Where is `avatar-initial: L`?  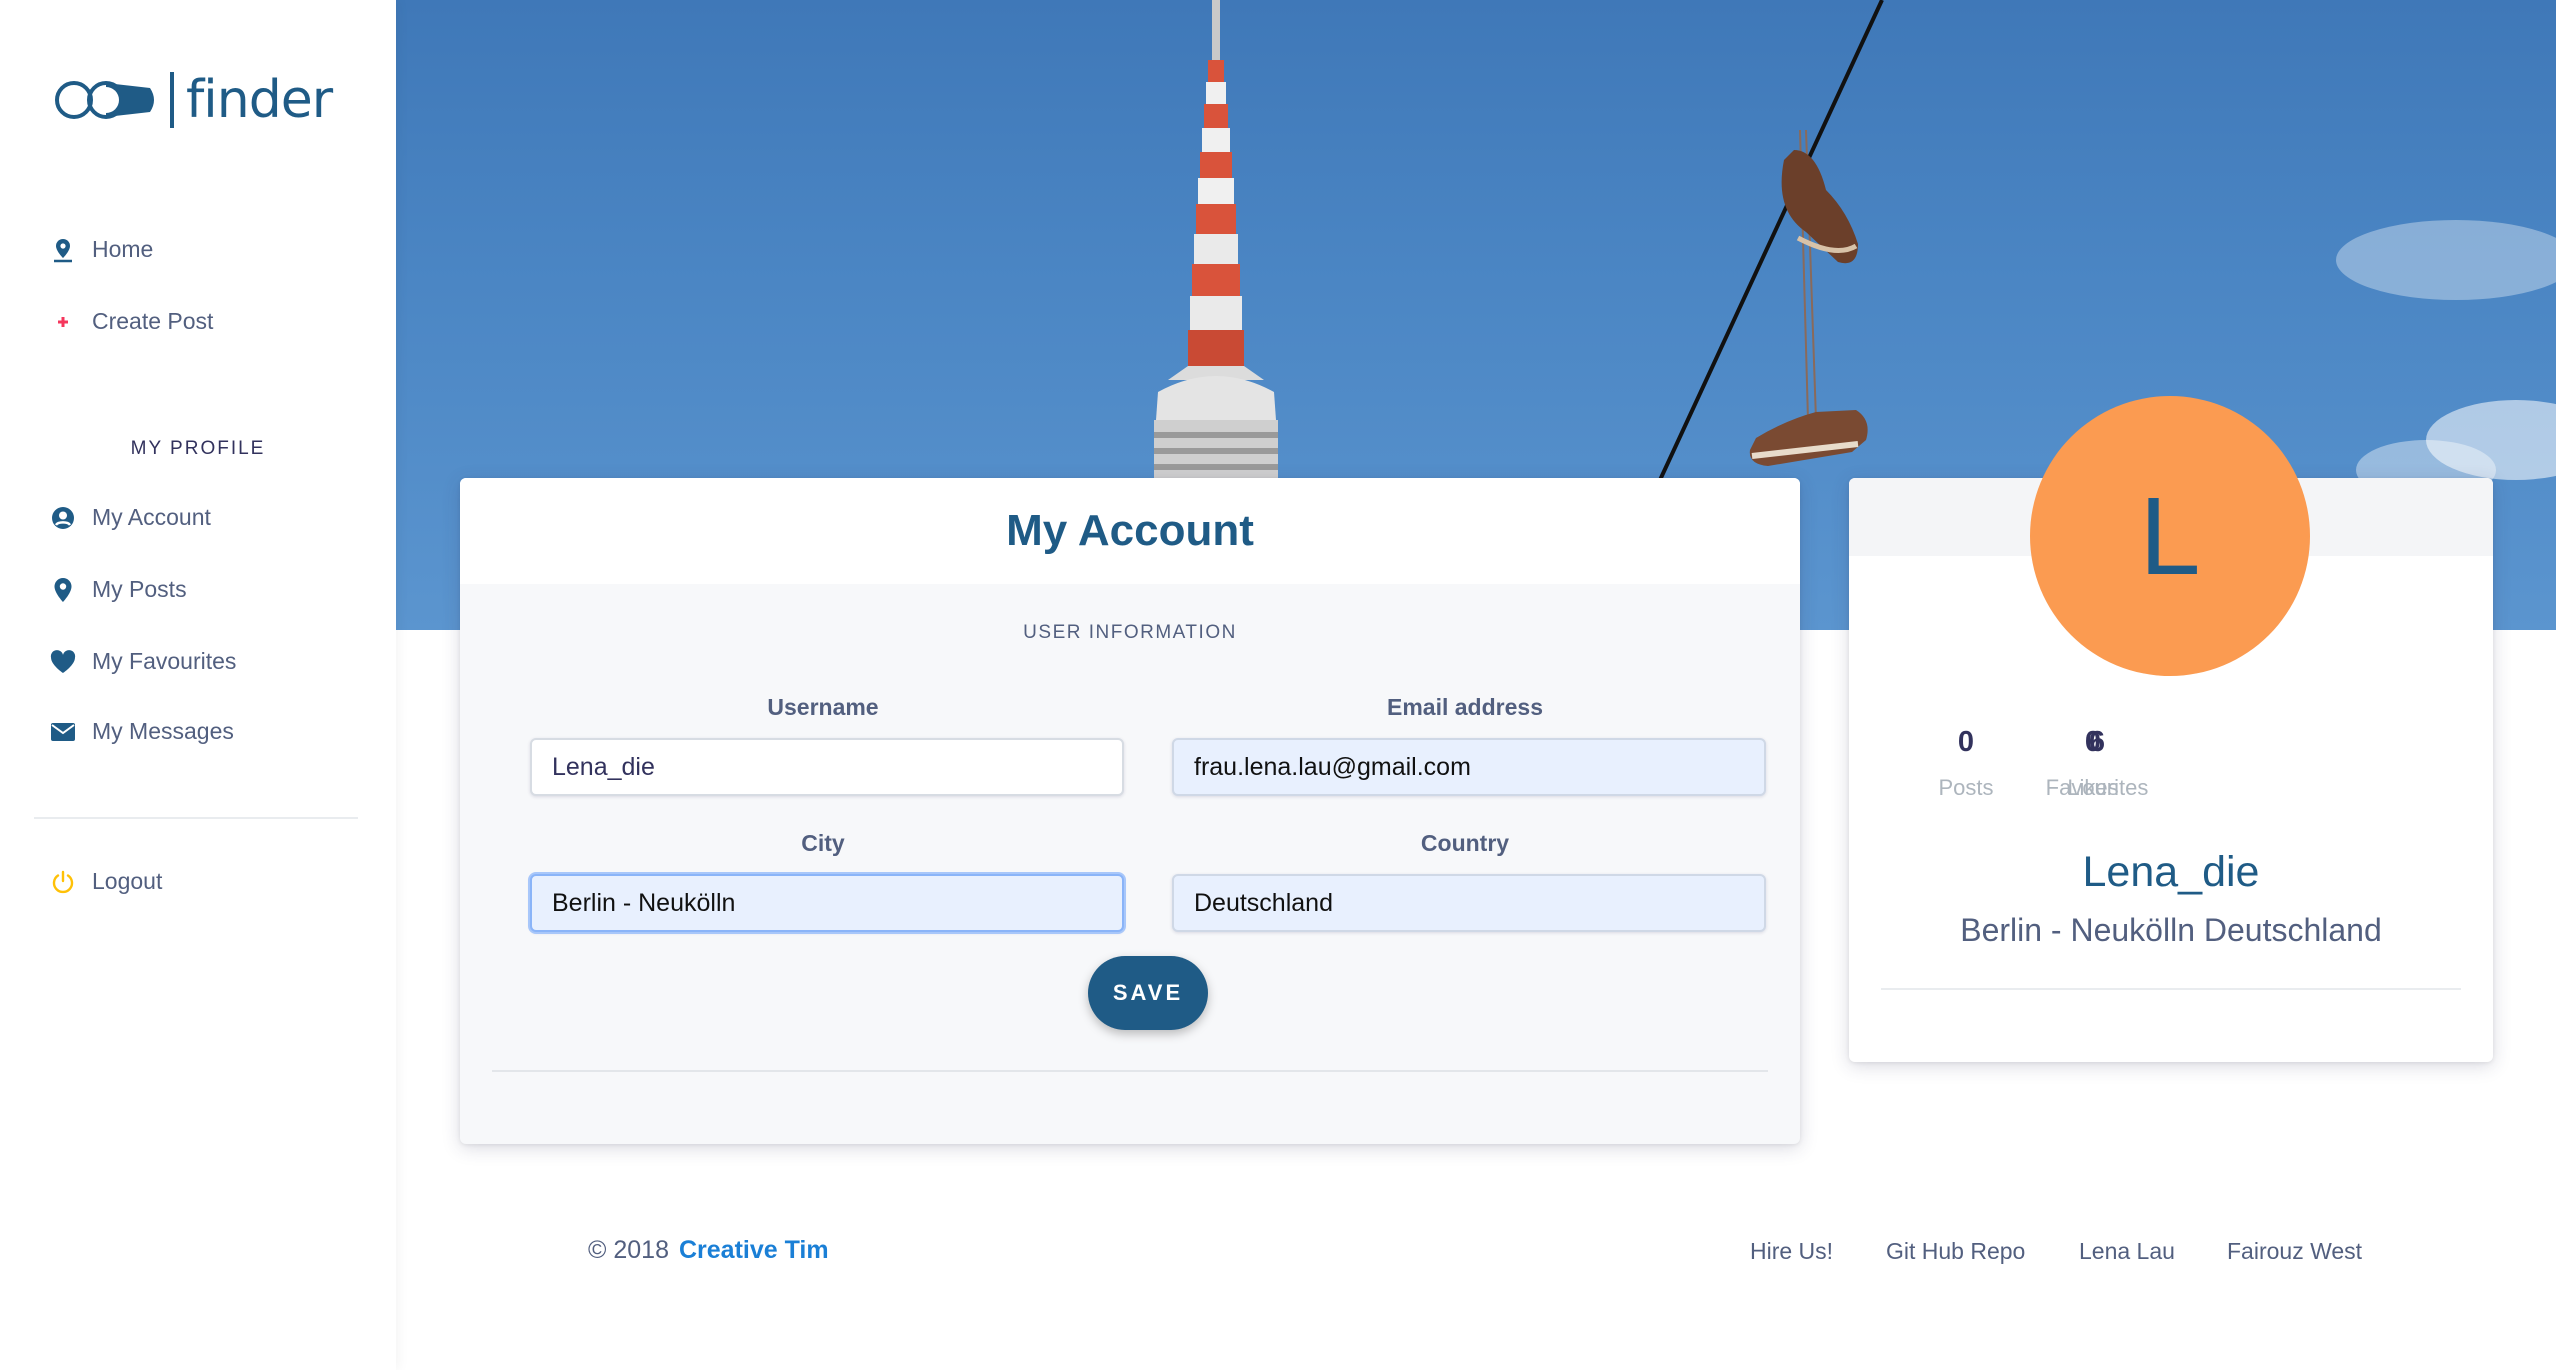
avatar-initial: L is located at coordinates (2170, 536).